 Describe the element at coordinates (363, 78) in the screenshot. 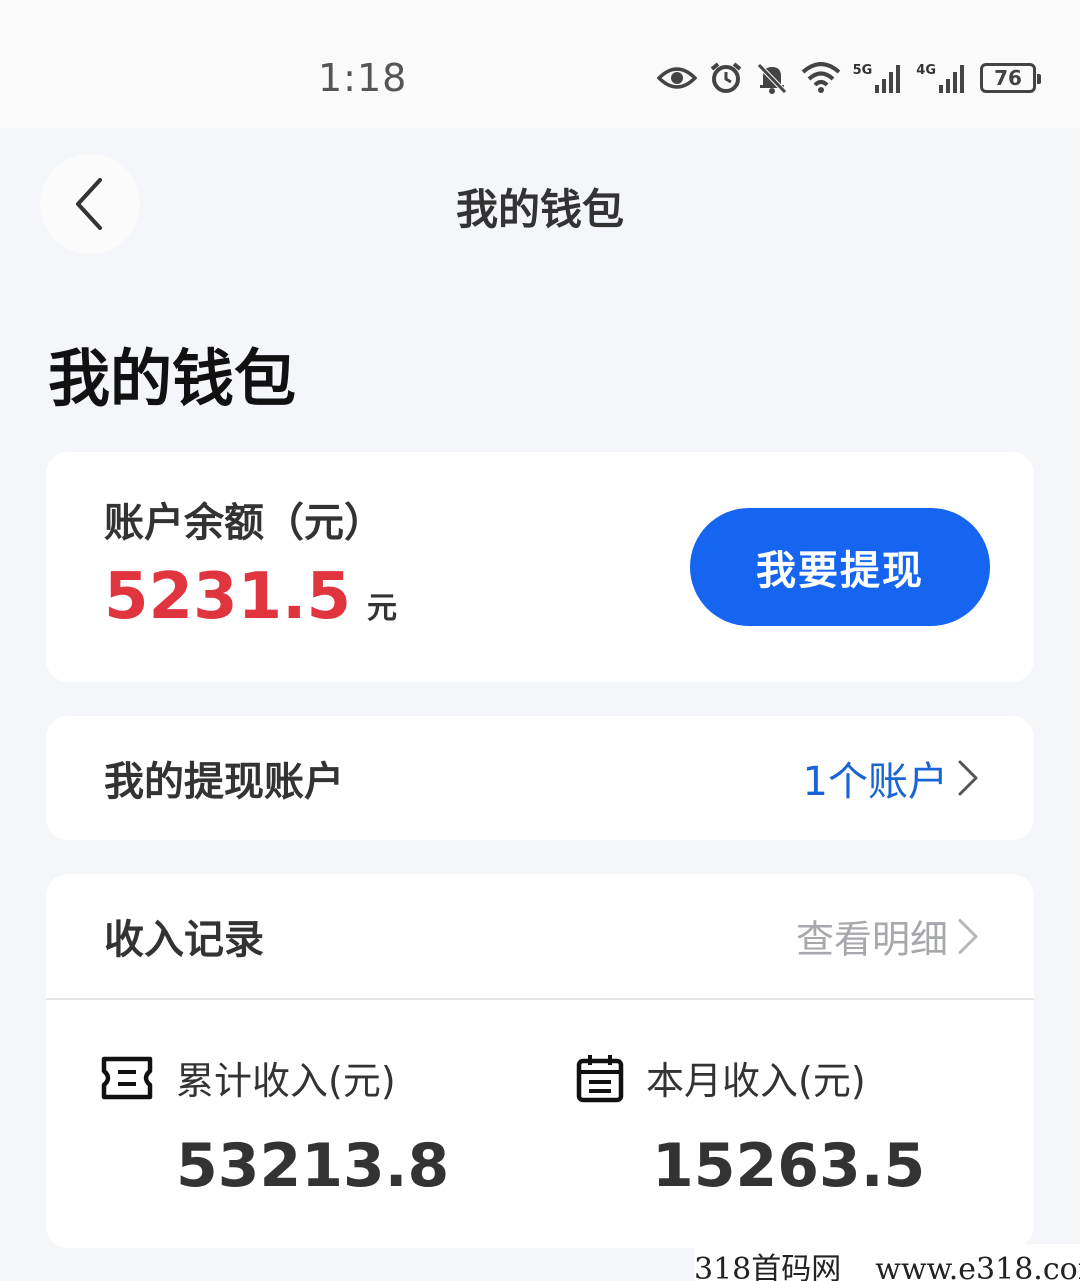

I see `status-time: 1:18` at that location.